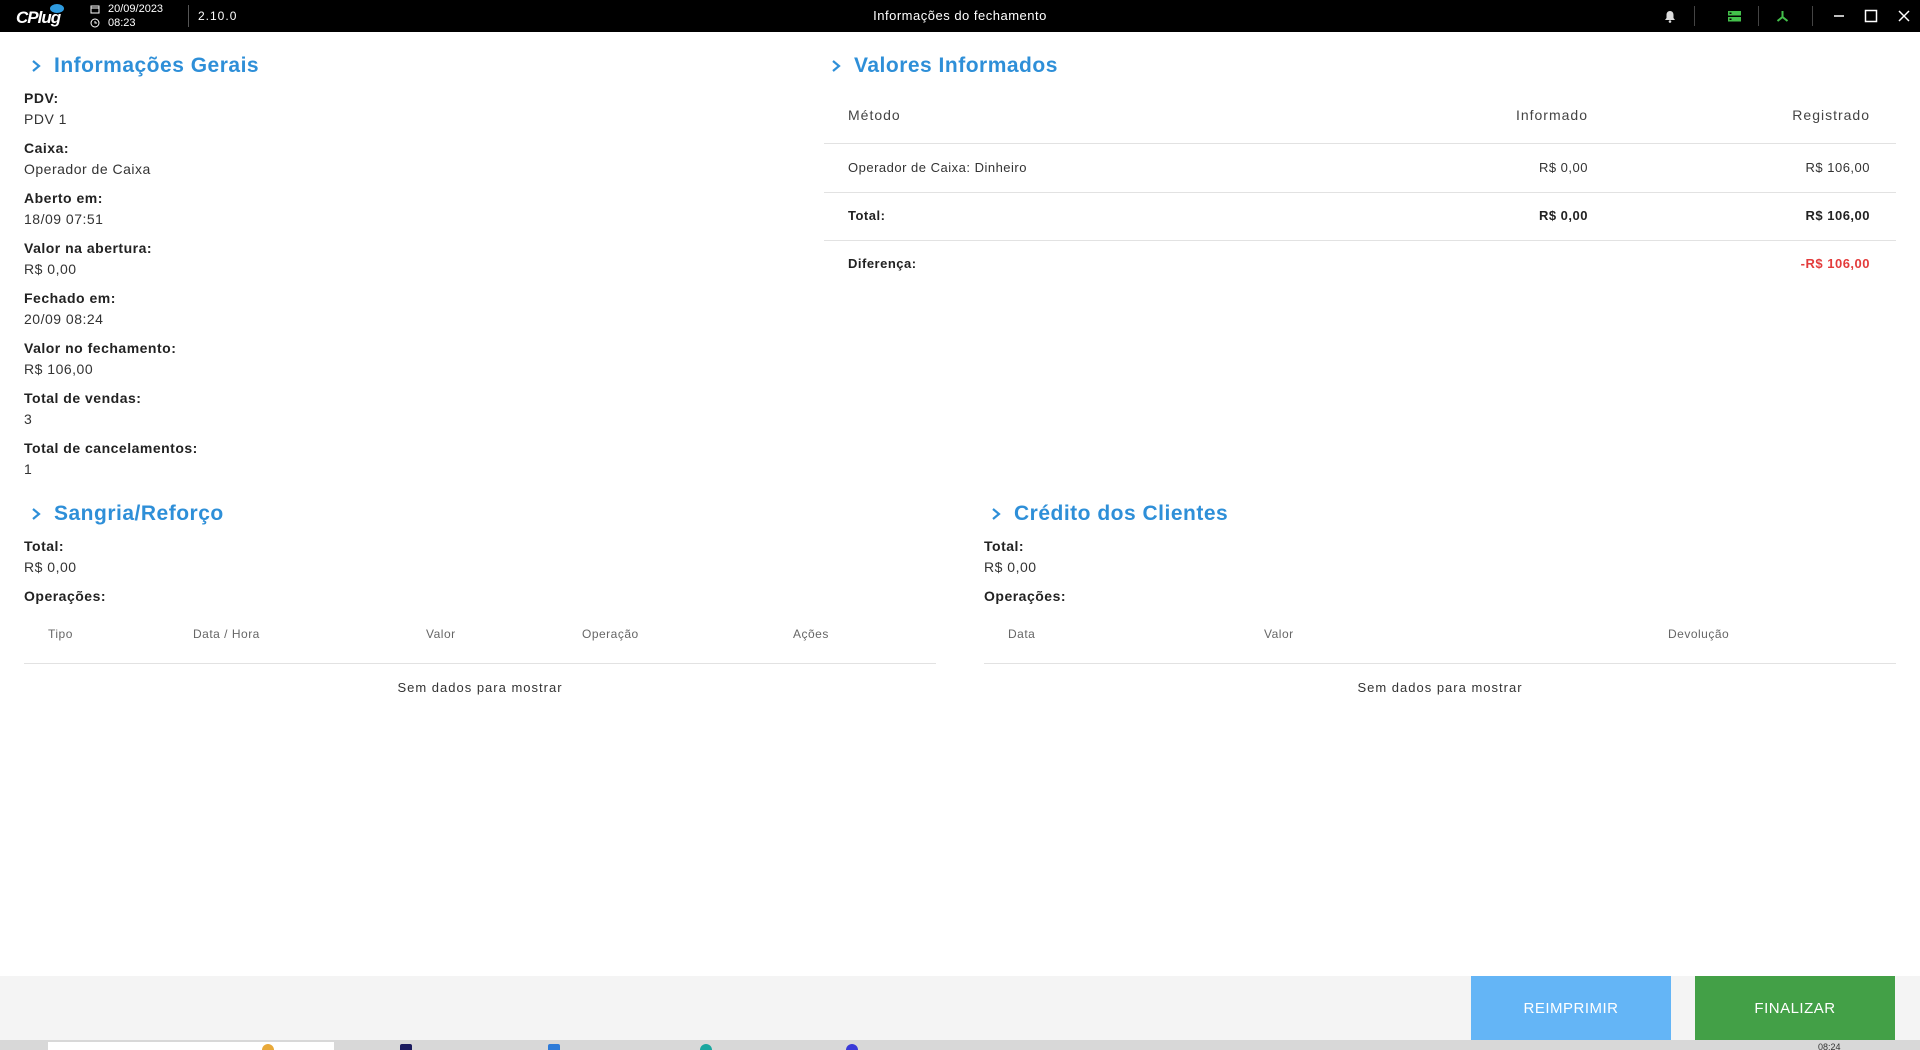  I want to click on total-cancellations-label: Total de cancelamentos:, so click(111, 448).